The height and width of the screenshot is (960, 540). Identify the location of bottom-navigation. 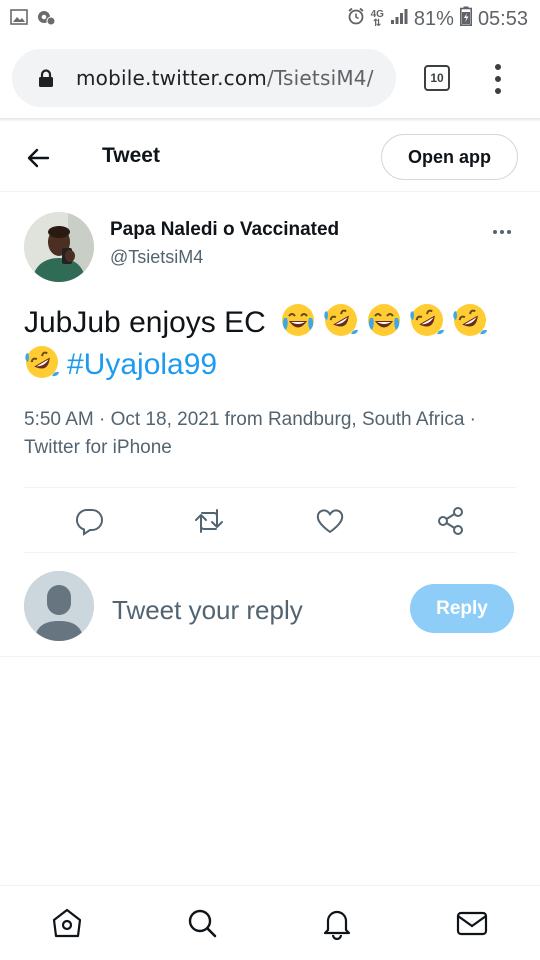
(270, 922).